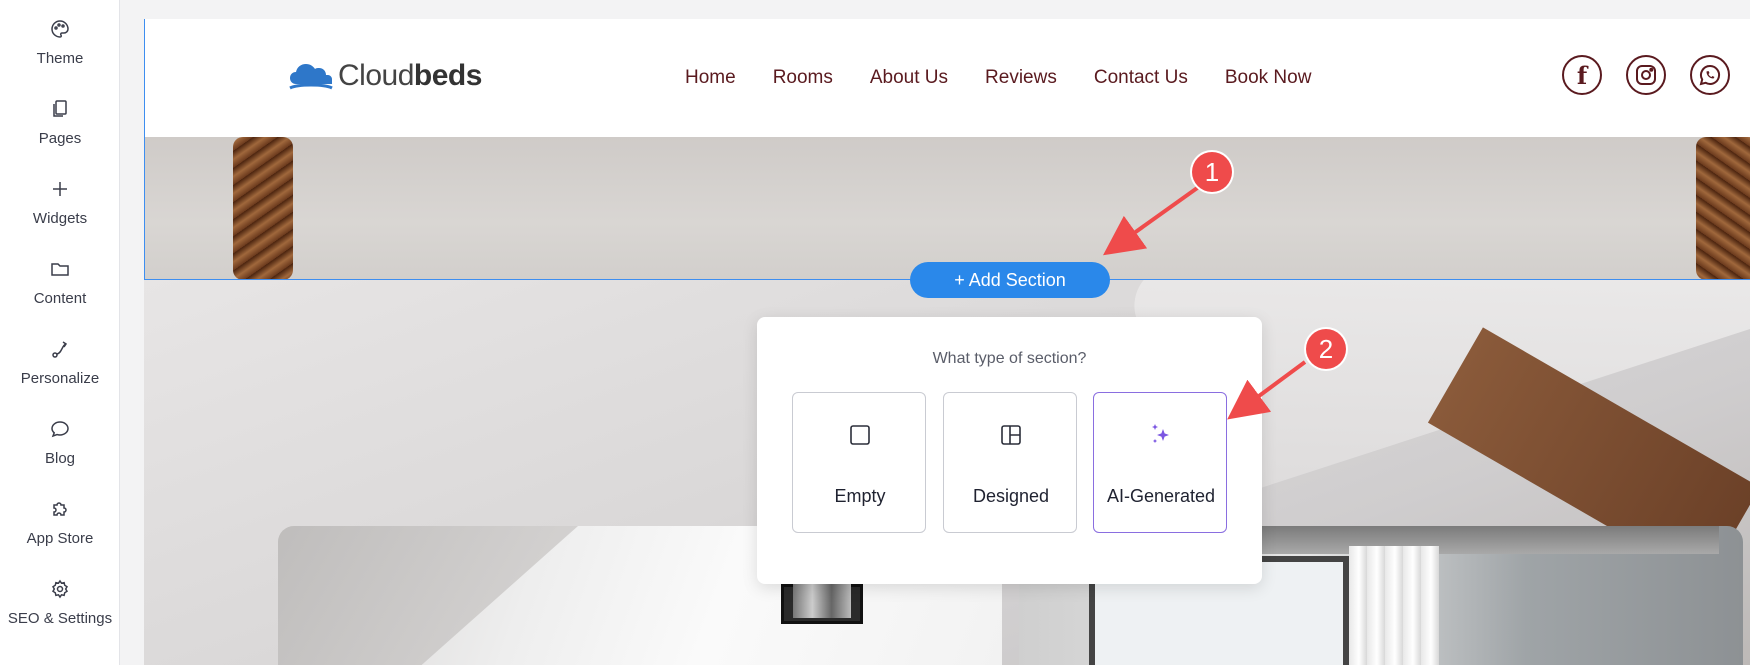 This screenshot has height=665, width=1750. I want to click on sidebar-item-personalize: Personalize, so click(60, 368).